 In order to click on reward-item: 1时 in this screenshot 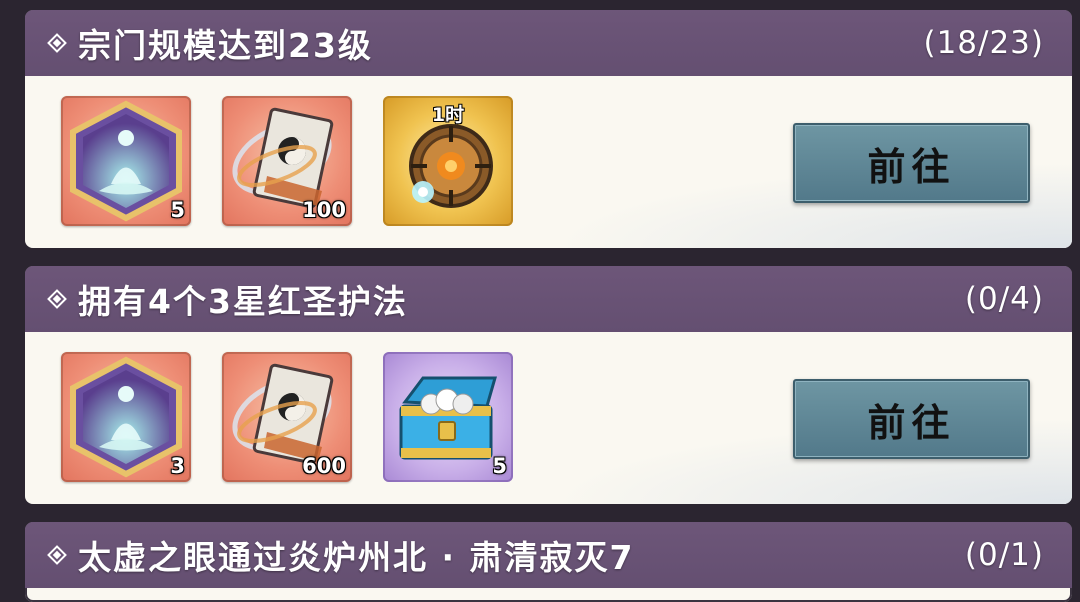, I will do `click(448, 161)`.